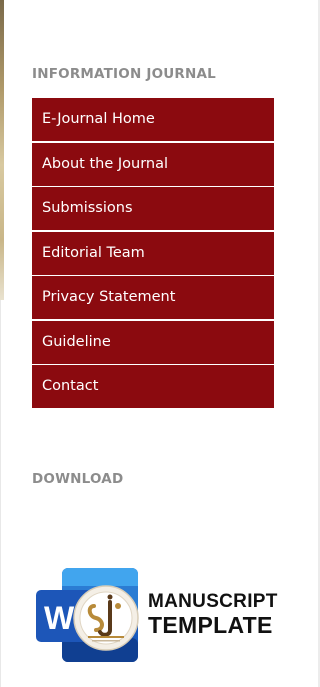 The height and width of the screenshot is (687, 320). What do you see at coordinates (153, 208) in the screenshot?
I see `menu-item-submissions: Submissions` at bounding box center [153, 208].